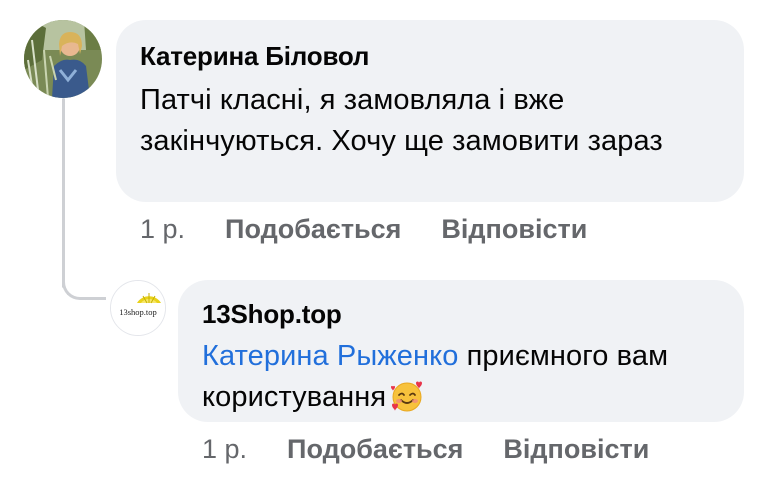 This screenshot has width=768, height=491. I want to click on avatar: 13shop.top, so click(138, 308).